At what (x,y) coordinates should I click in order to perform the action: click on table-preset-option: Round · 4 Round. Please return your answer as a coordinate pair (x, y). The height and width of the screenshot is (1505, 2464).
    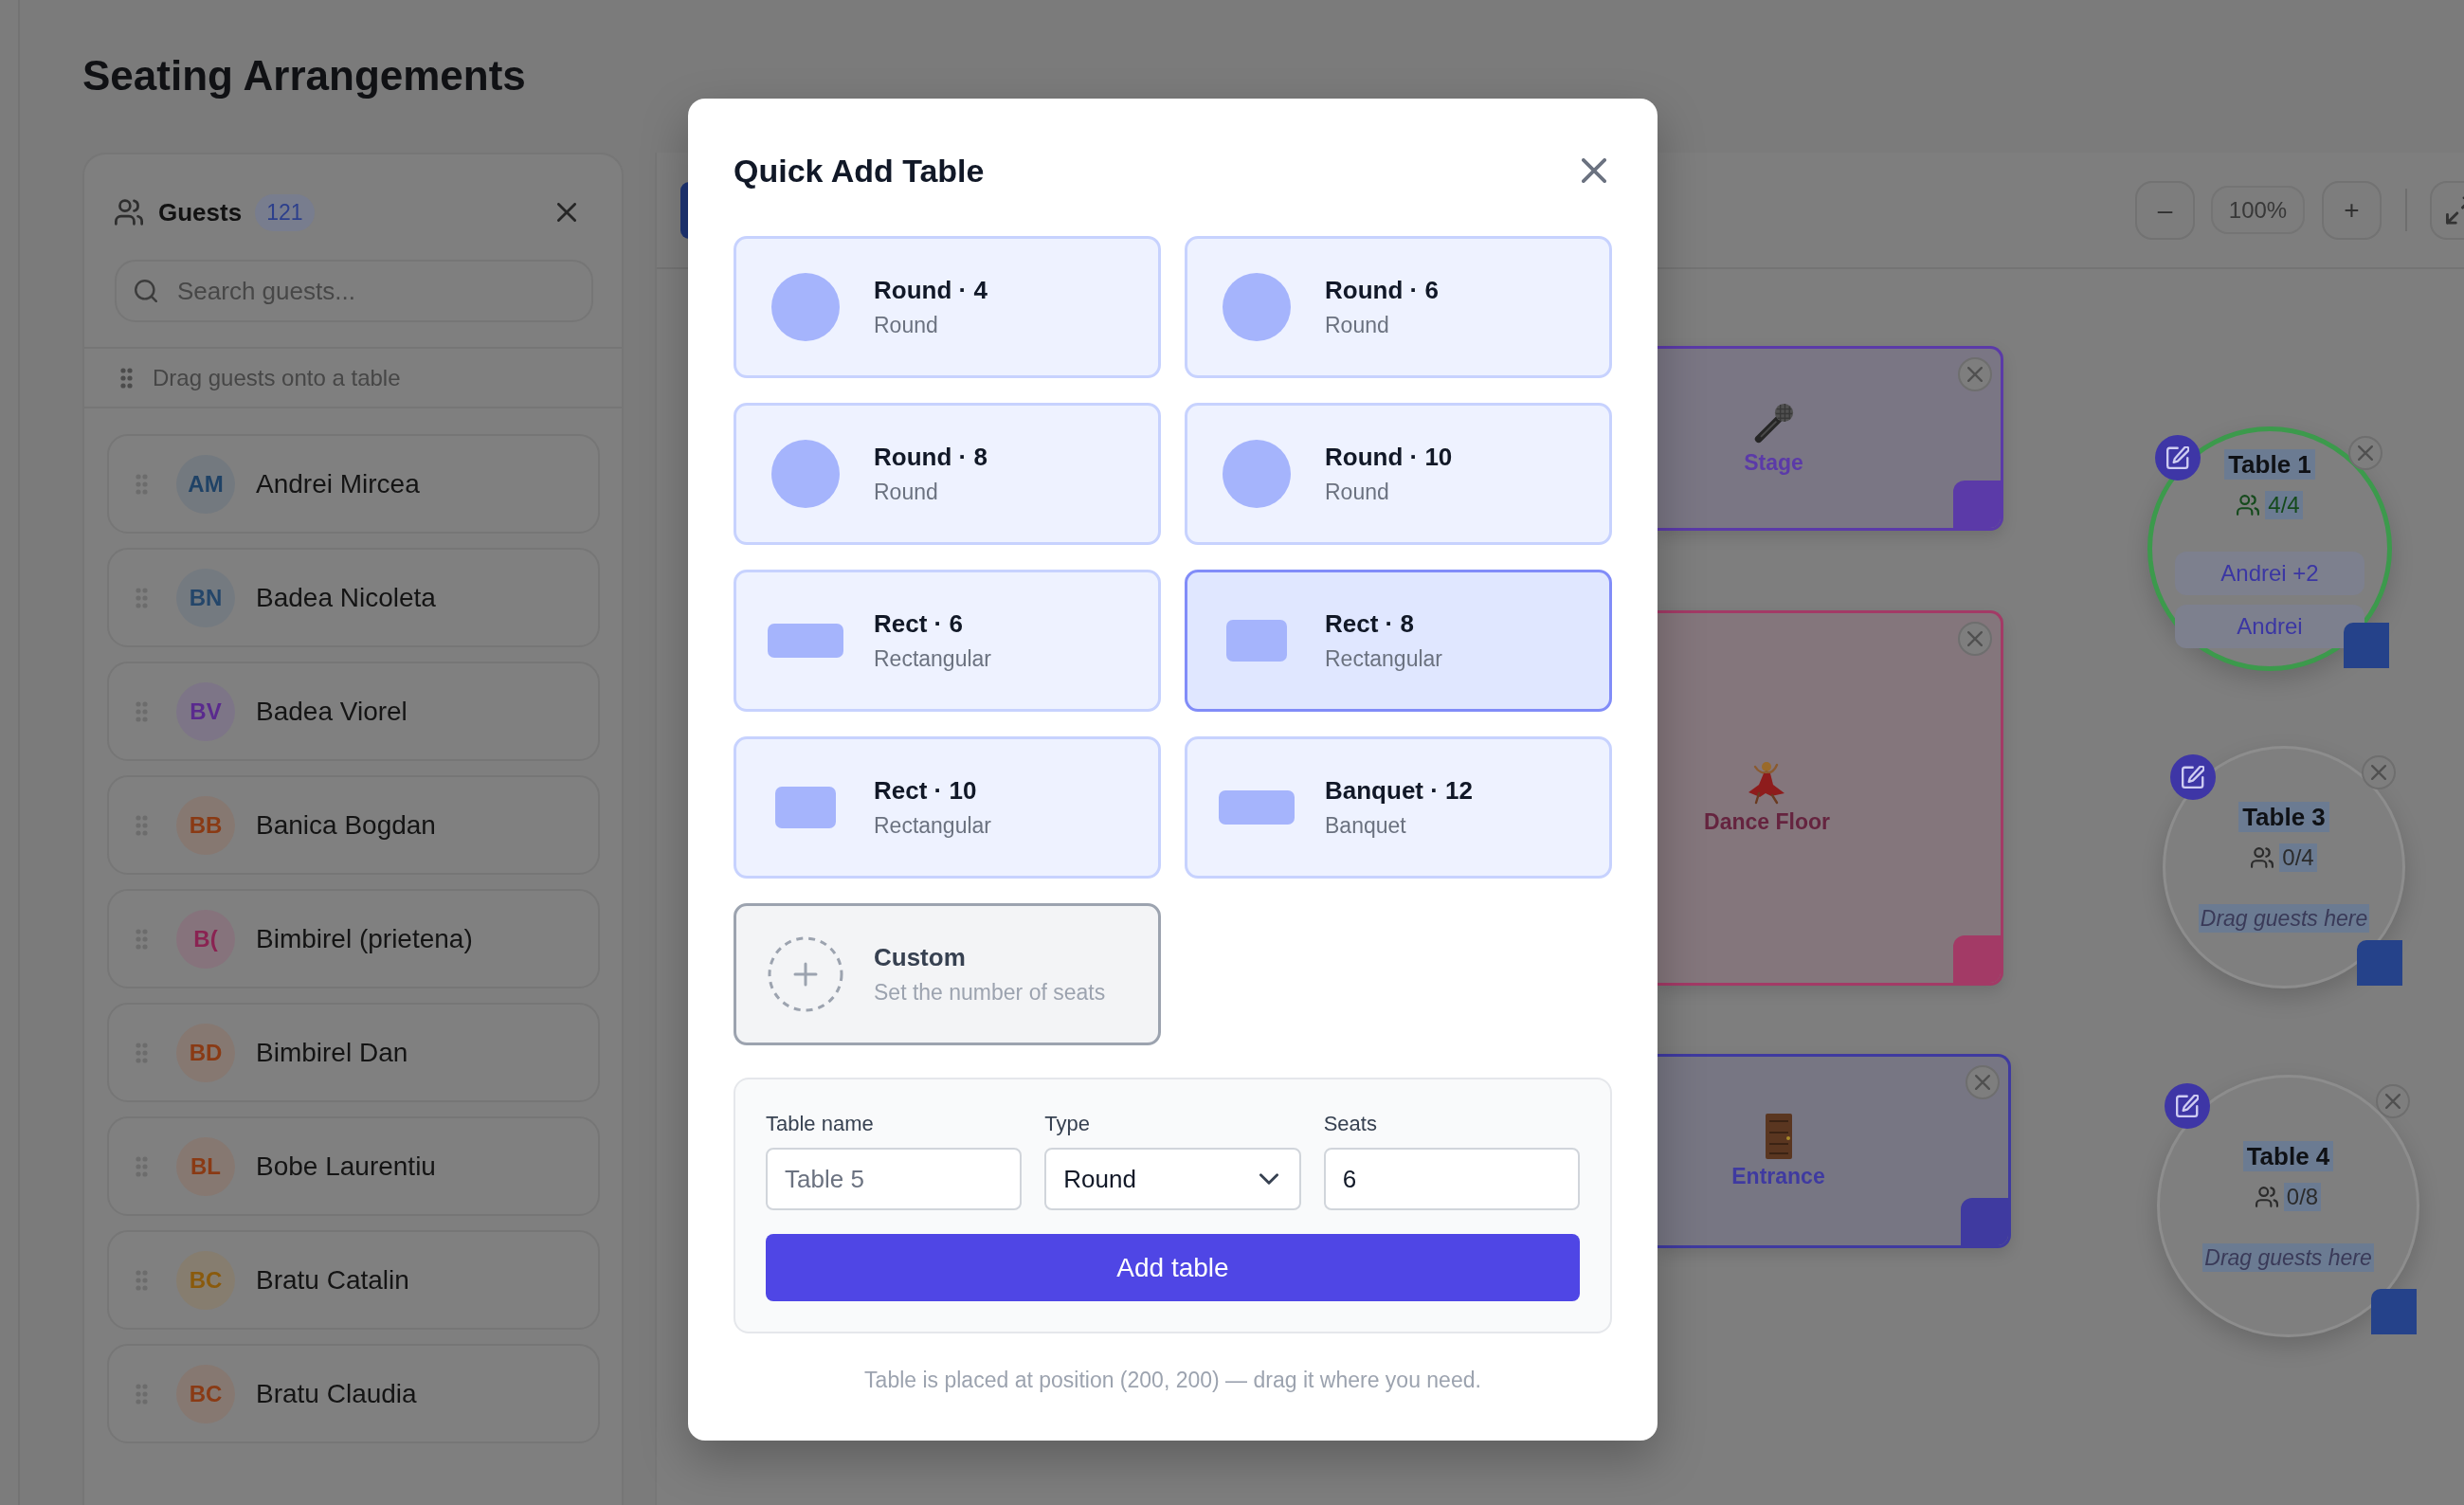
    Looking at the image, I should click on (948, 307).